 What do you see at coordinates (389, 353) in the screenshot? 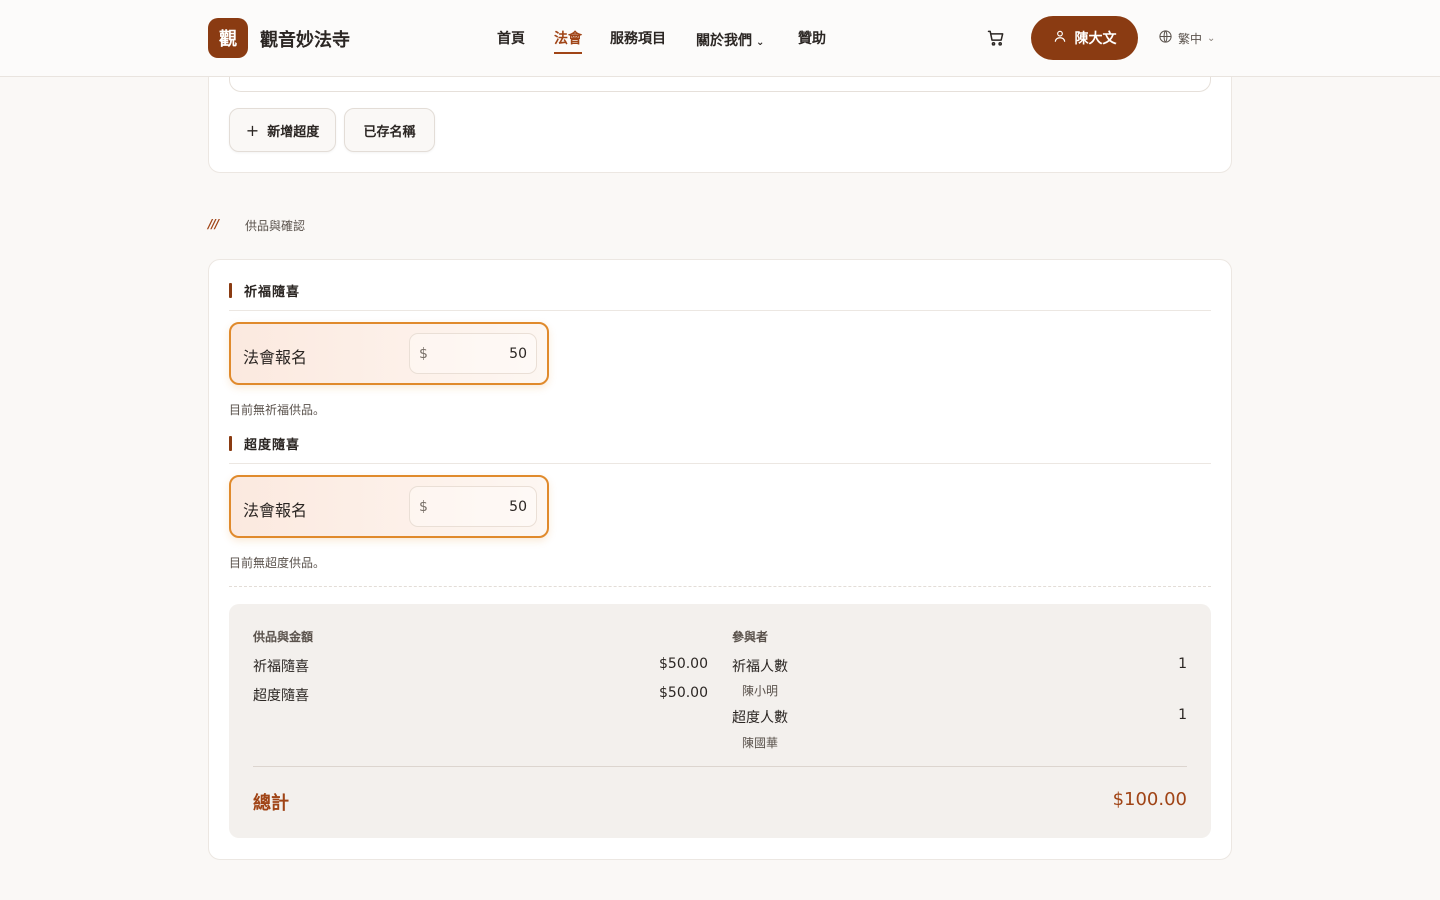
I see `offering-option-blessing: 法會報名 $ 50` at bounding box center [389, 353].